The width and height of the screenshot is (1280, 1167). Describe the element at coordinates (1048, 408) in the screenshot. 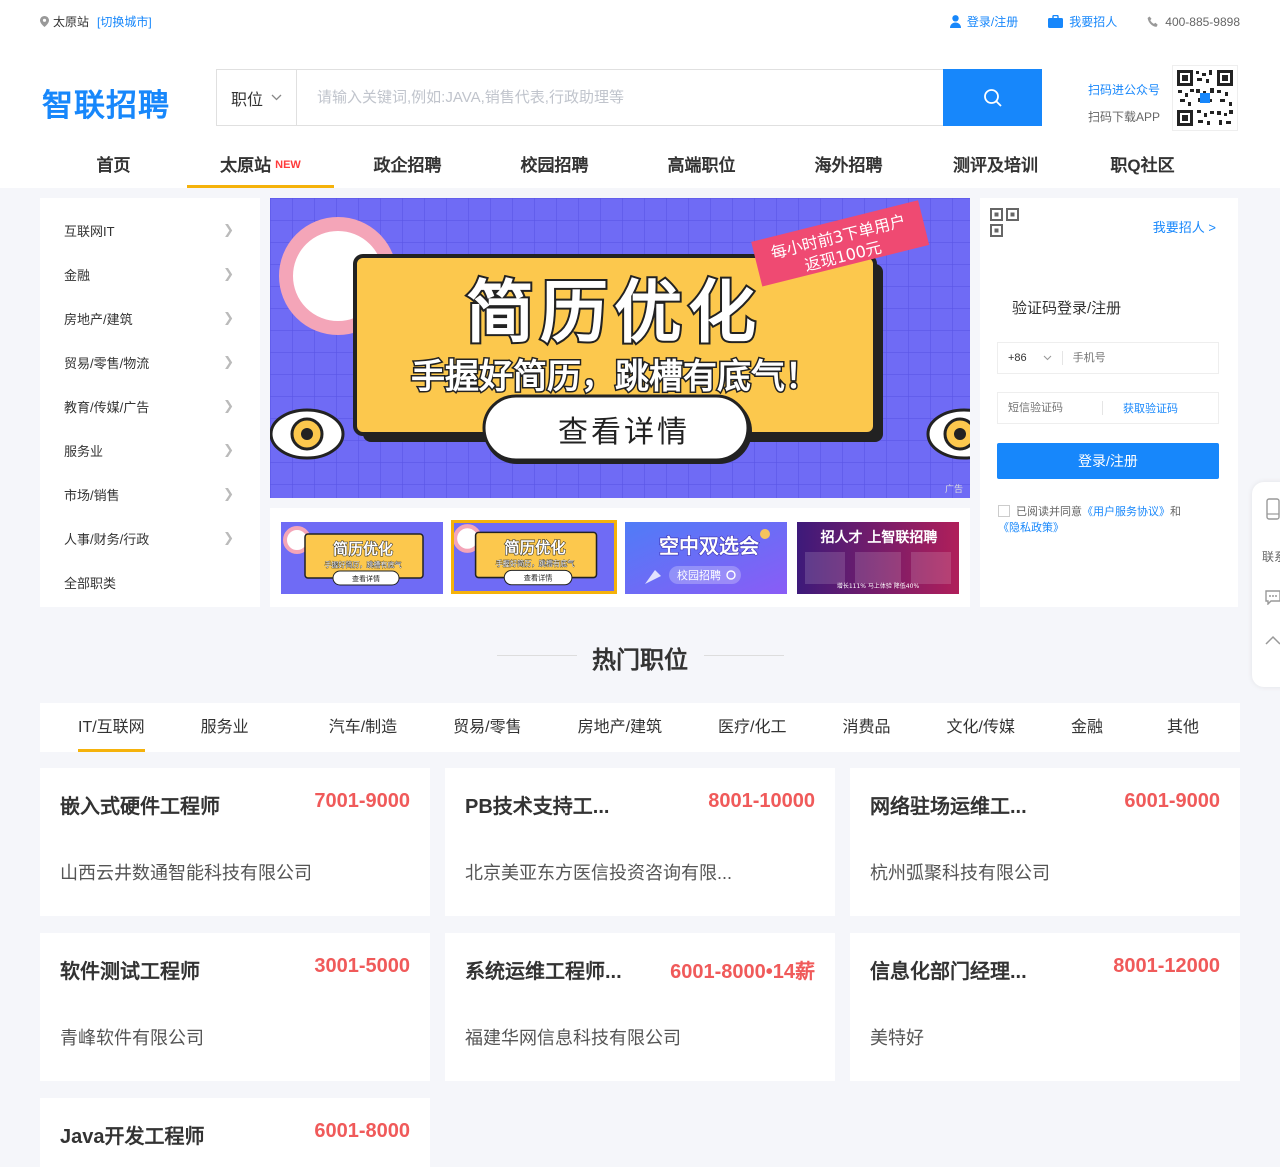

I see `code-input` at that location.